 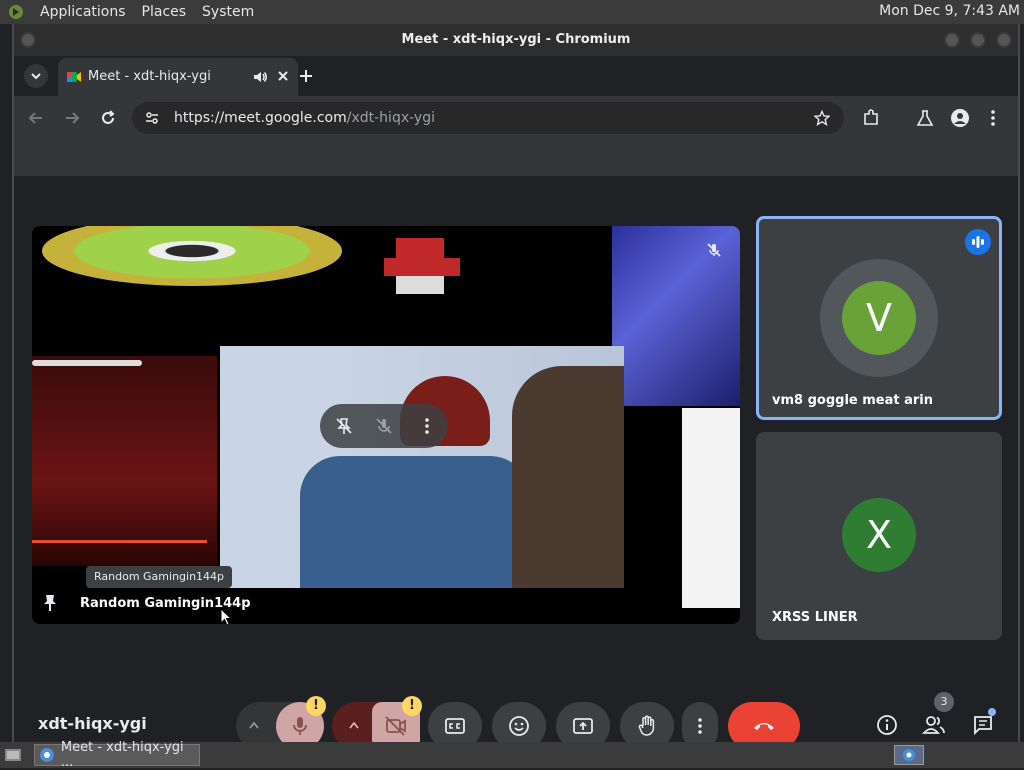 I want to click on pin-icon, so click(x=50, y=603).